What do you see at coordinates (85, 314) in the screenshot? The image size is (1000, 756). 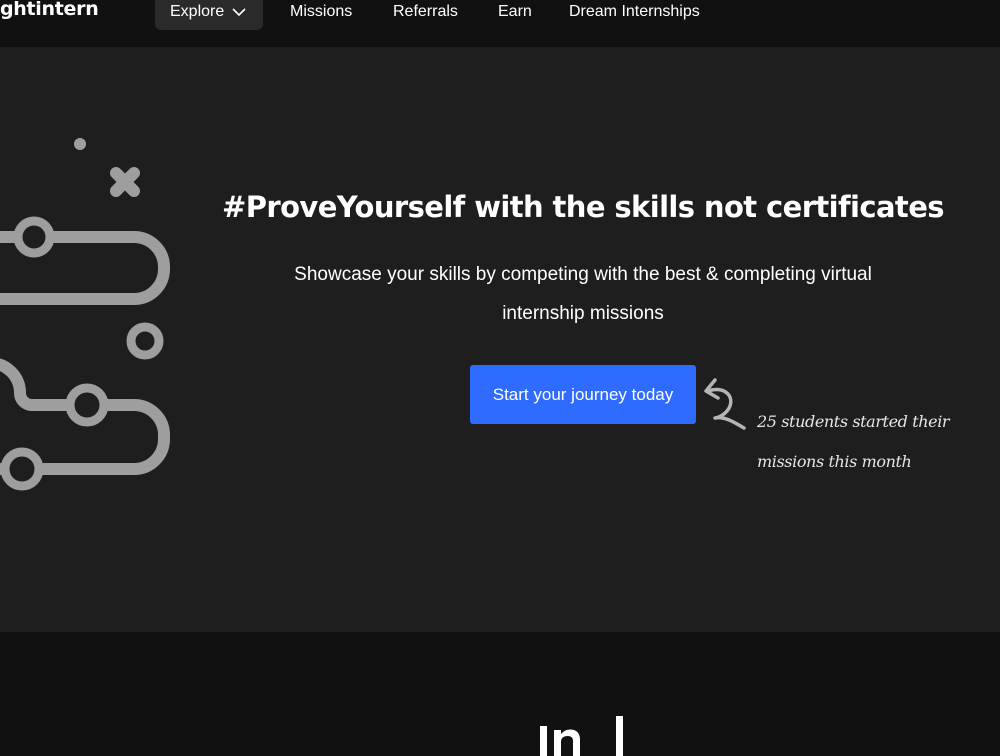 I see `circuit-decoration-icon` at bounding box center [85, 314].